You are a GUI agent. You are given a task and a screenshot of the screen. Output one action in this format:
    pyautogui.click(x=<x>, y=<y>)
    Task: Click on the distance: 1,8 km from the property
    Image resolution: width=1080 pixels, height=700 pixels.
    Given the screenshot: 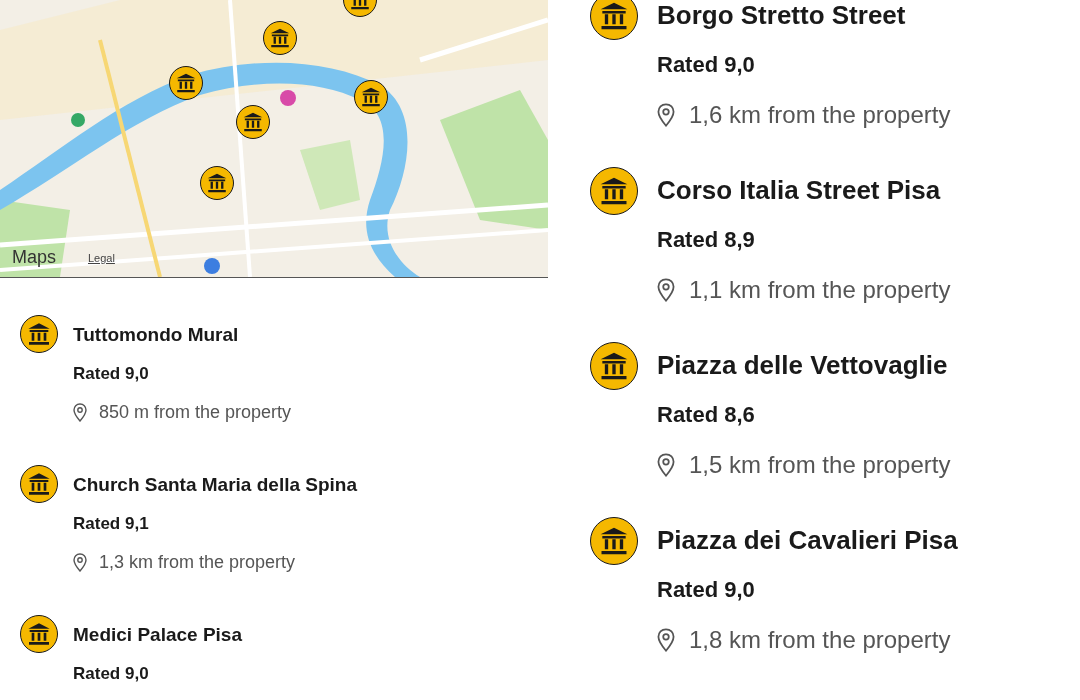 What is the action you would take?
    pyautogui.click(x=820, y=640)
    